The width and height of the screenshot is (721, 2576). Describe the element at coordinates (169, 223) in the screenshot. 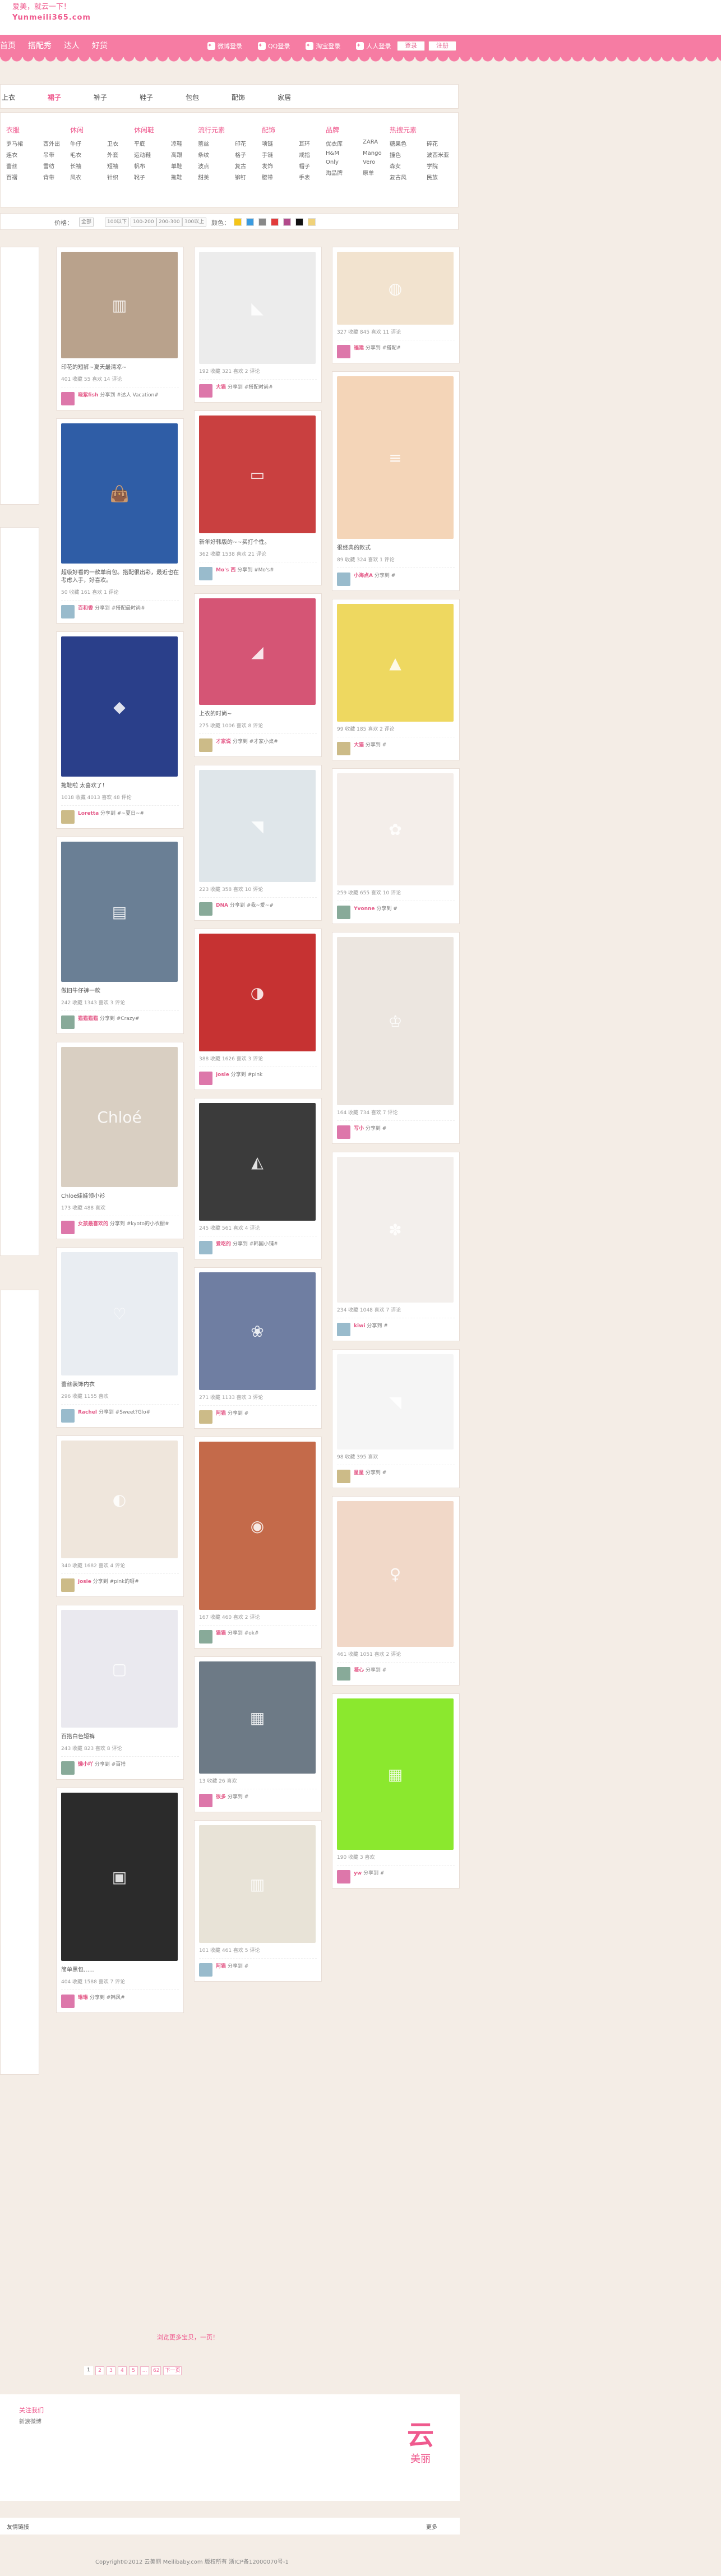

I see `price-option: 200-300` at that location.